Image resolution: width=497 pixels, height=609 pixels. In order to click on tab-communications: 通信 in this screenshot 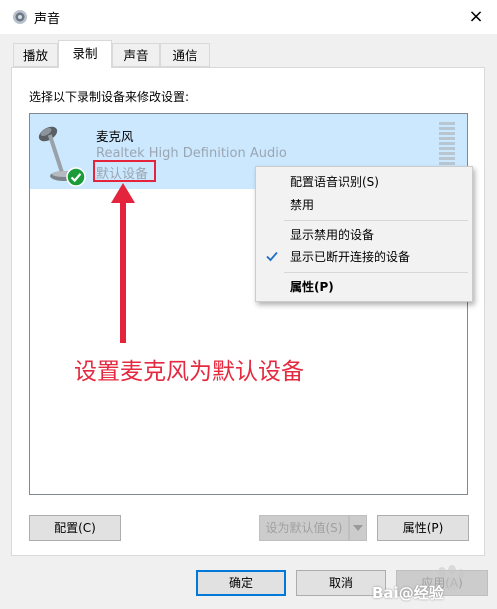, I will do `click(185, 55)`.